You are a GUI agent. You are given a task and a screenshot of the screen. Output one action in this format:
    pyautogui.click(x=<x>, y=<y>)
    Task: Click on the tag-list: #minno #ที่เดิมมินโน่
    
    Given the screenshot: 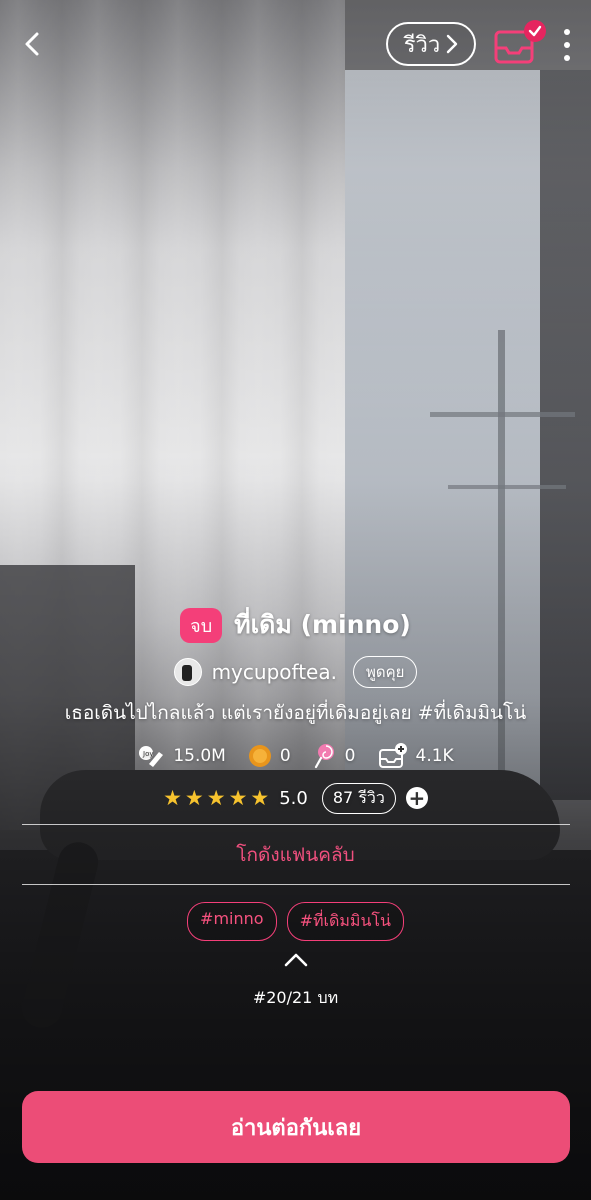 What is the action you would take?
    pyautogui.click(x=295, y=921)
    